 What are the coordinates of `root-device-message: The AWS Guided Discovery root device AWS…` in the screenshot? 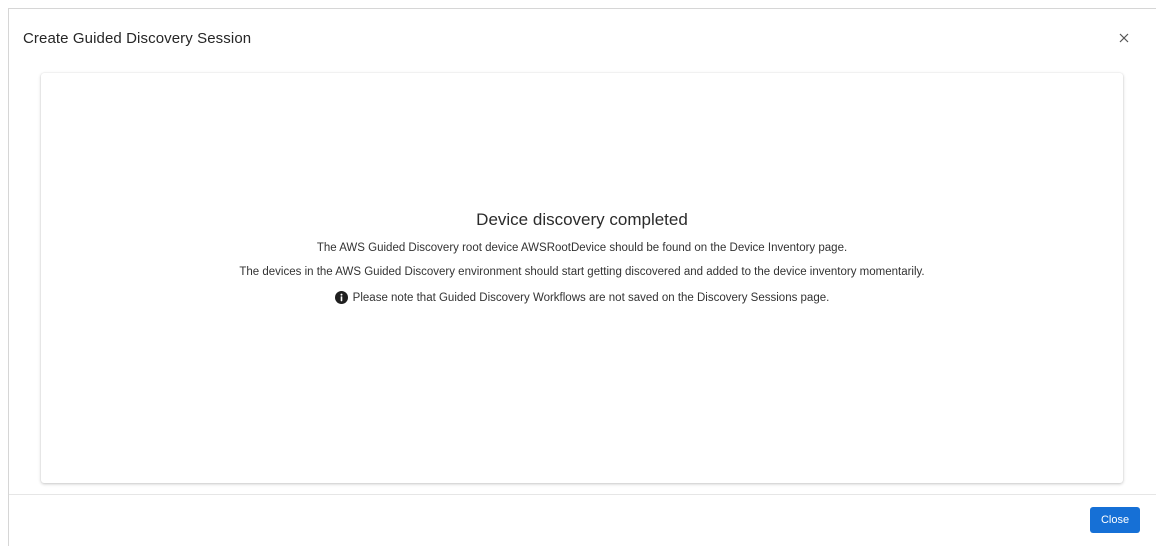 It's located at (582, 248).